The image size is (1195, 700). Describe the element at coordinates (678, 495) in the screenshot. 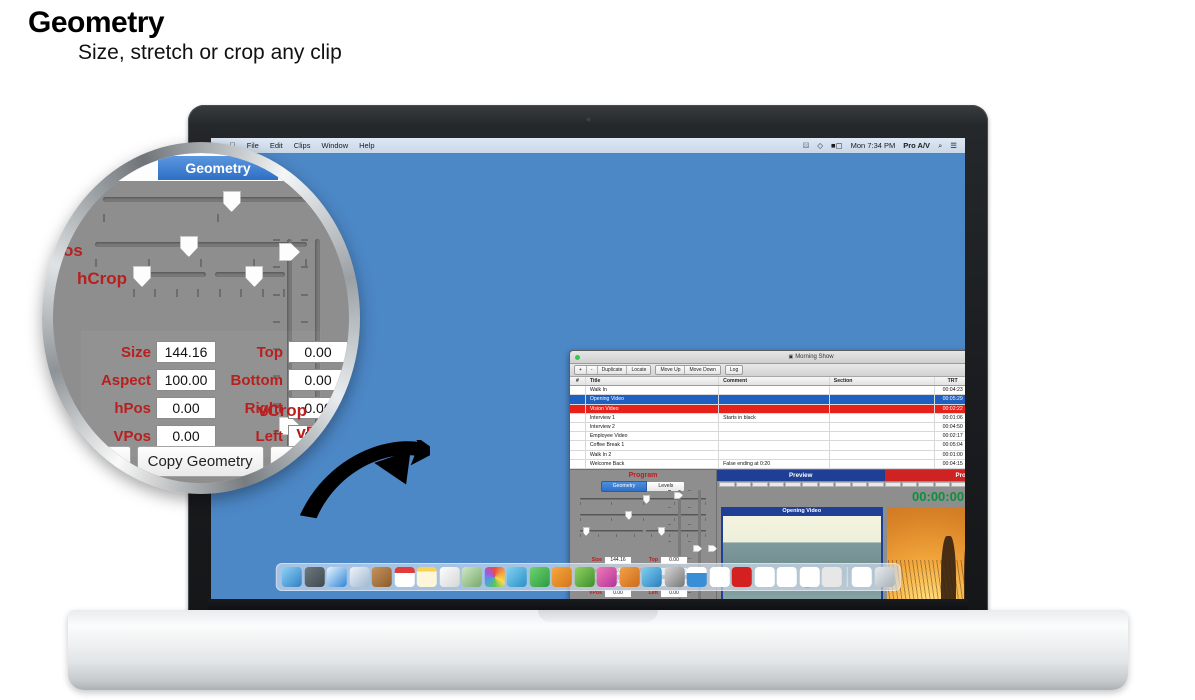

I see `vcrop-knob-top` at that location.